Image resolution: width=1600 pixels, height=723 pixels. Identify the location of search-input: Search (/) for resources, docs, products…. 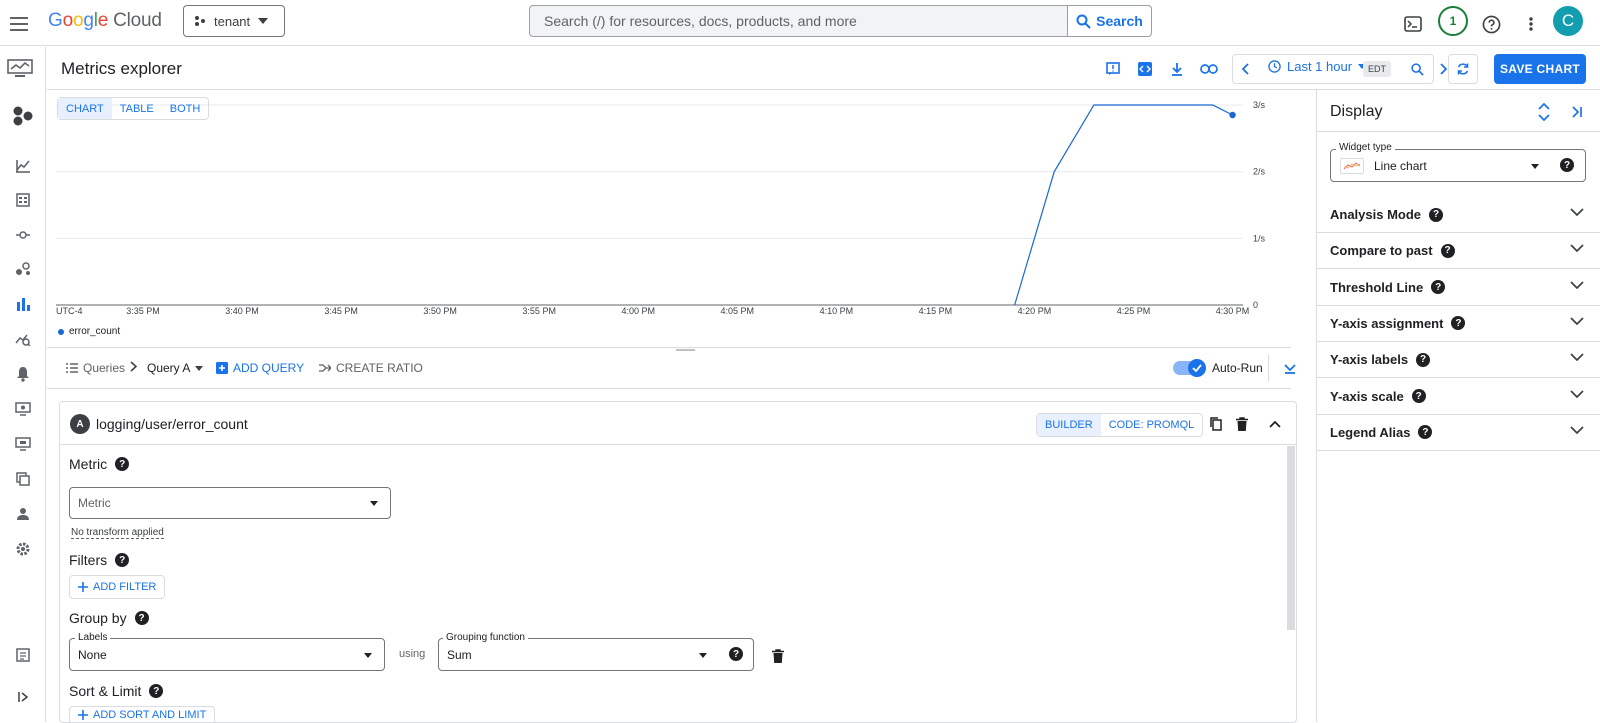
(798, 21).